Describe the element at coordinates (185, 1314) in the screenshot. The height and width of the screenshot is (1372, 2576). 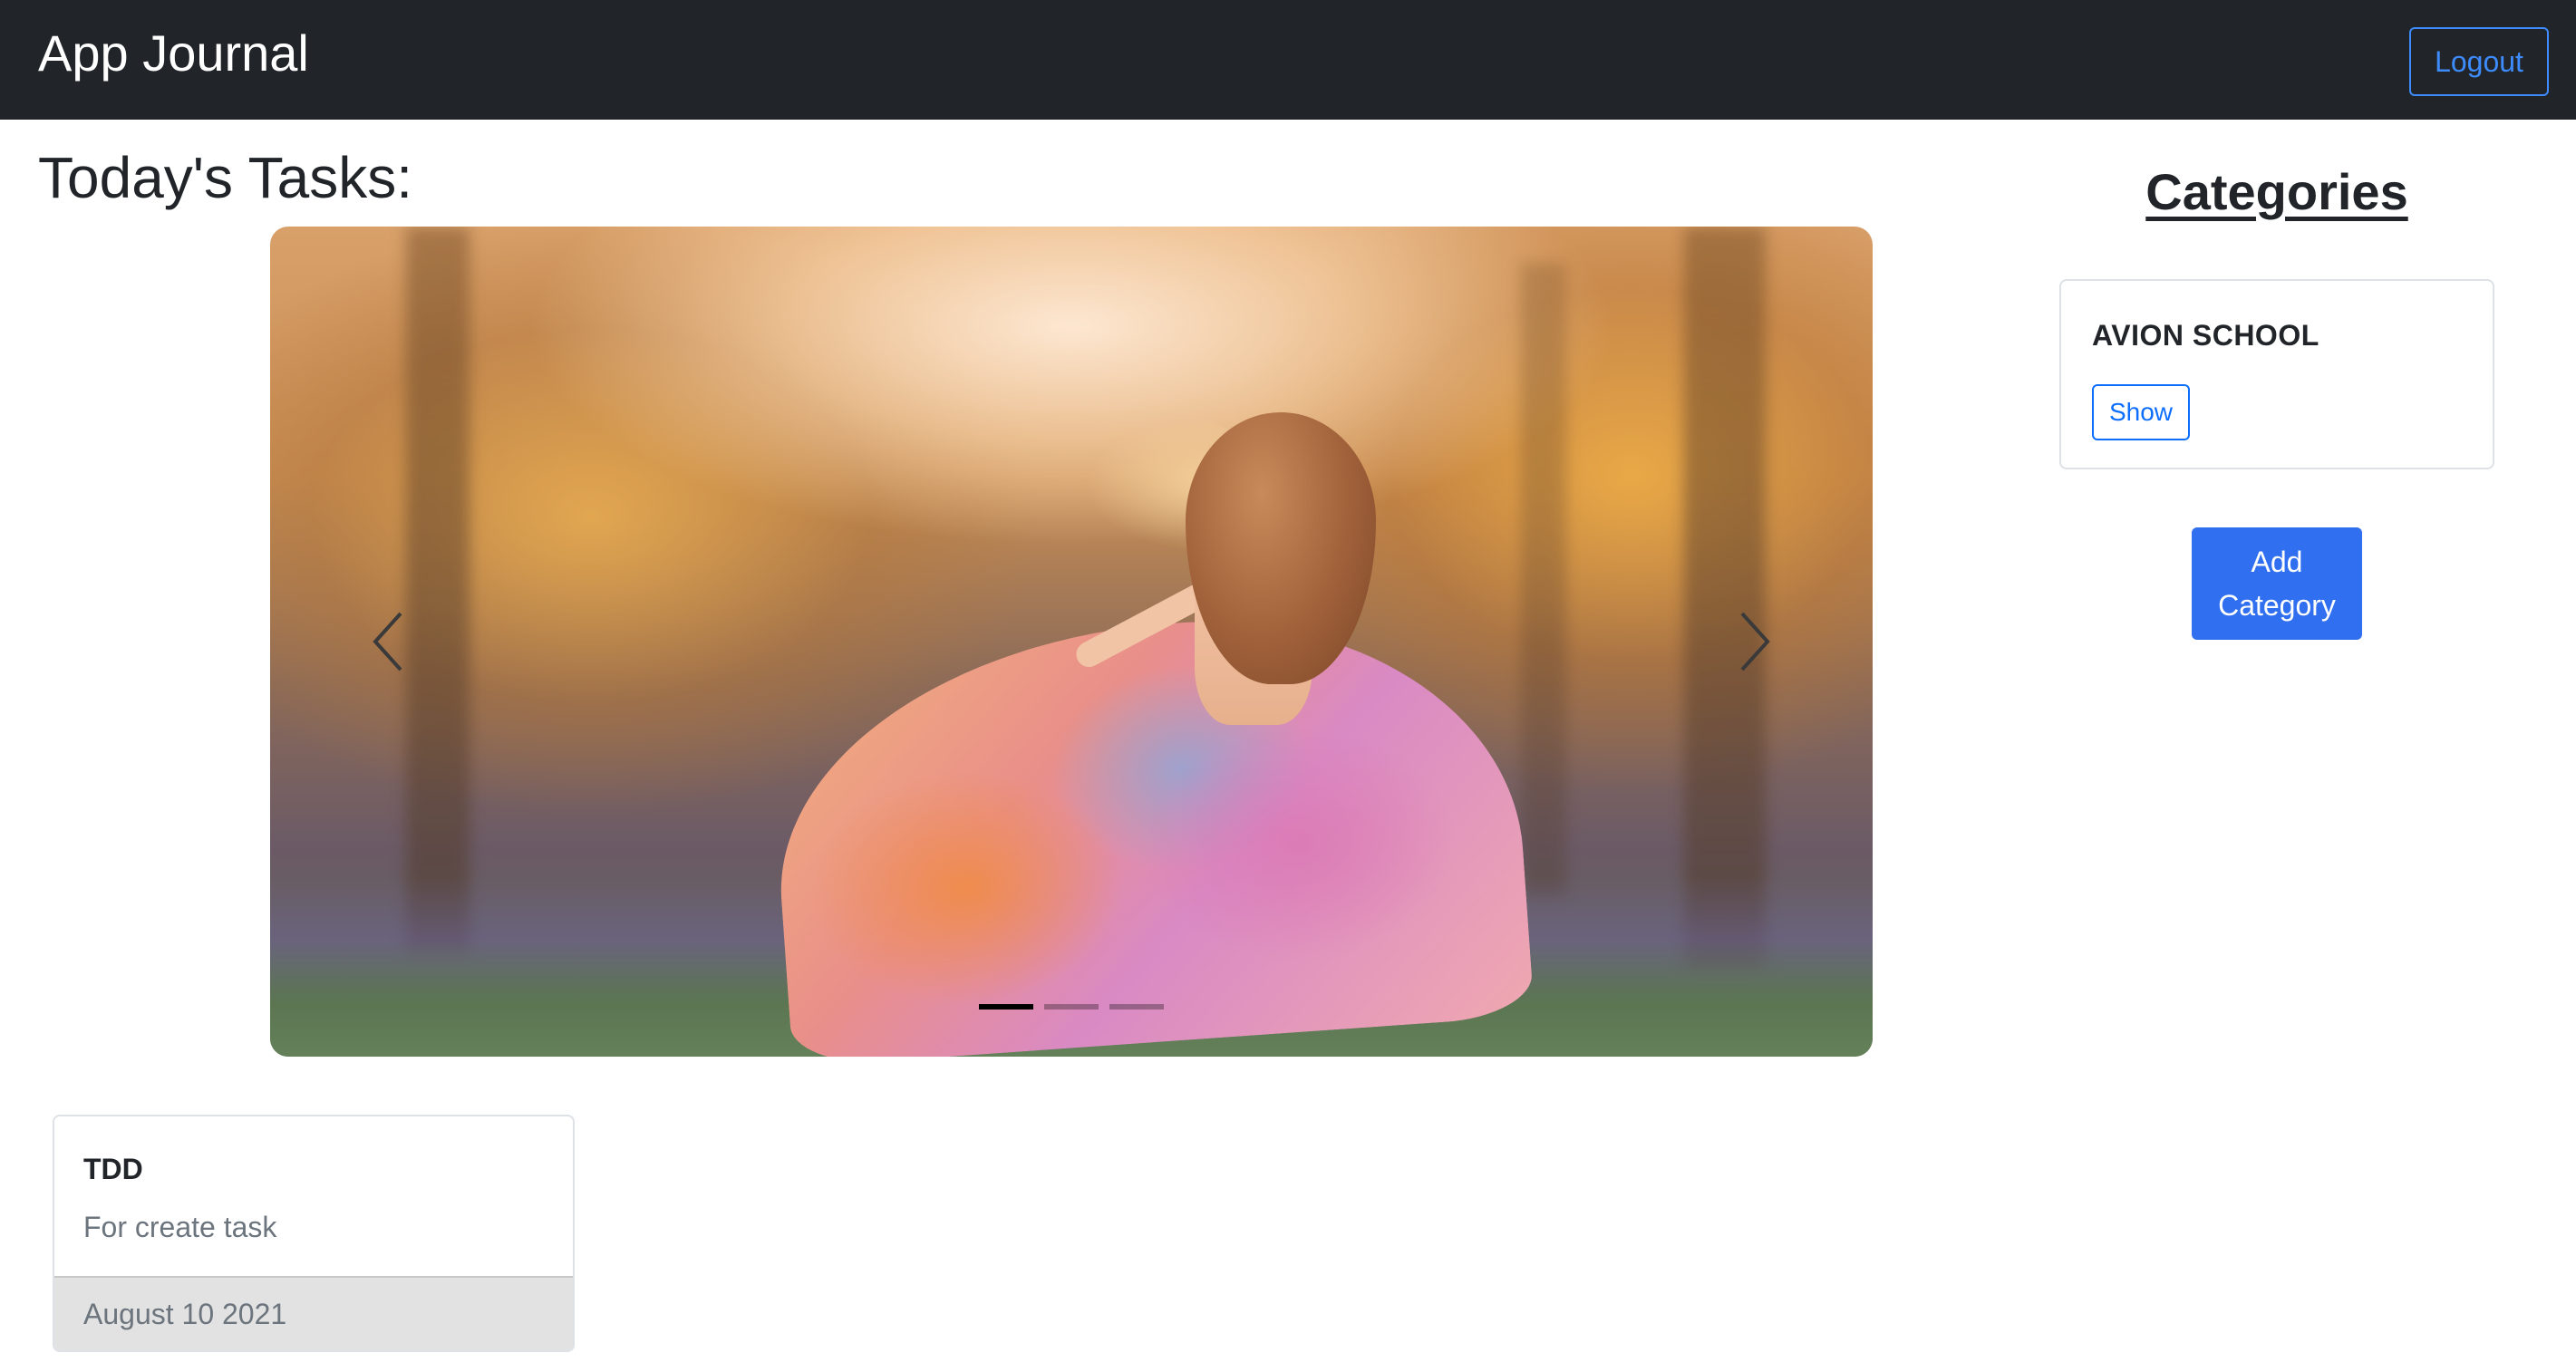
I see `task-date: August 10 2021` at that location.